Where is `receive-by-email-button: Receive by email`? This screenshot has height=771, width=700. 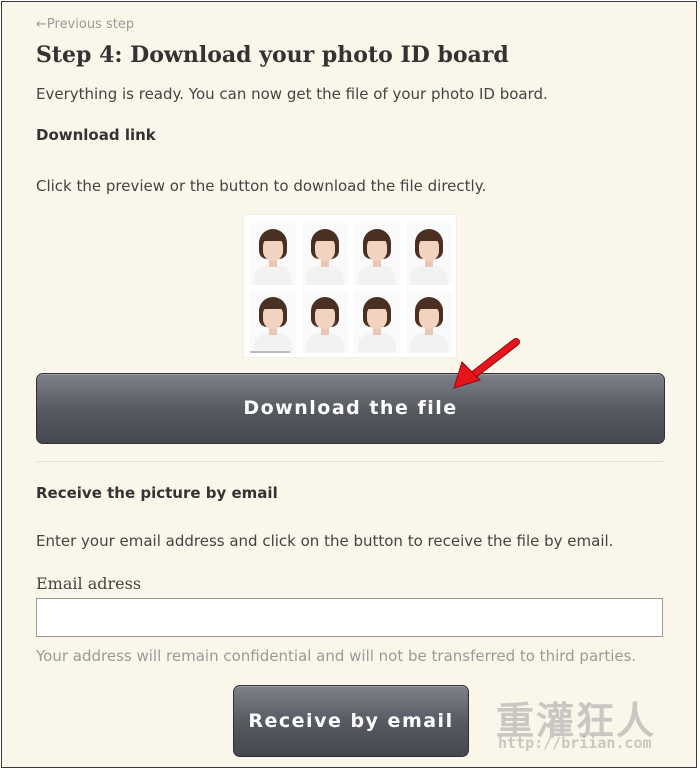
receive-by-email-button: Receive by email is located at coordinates (351, 721).